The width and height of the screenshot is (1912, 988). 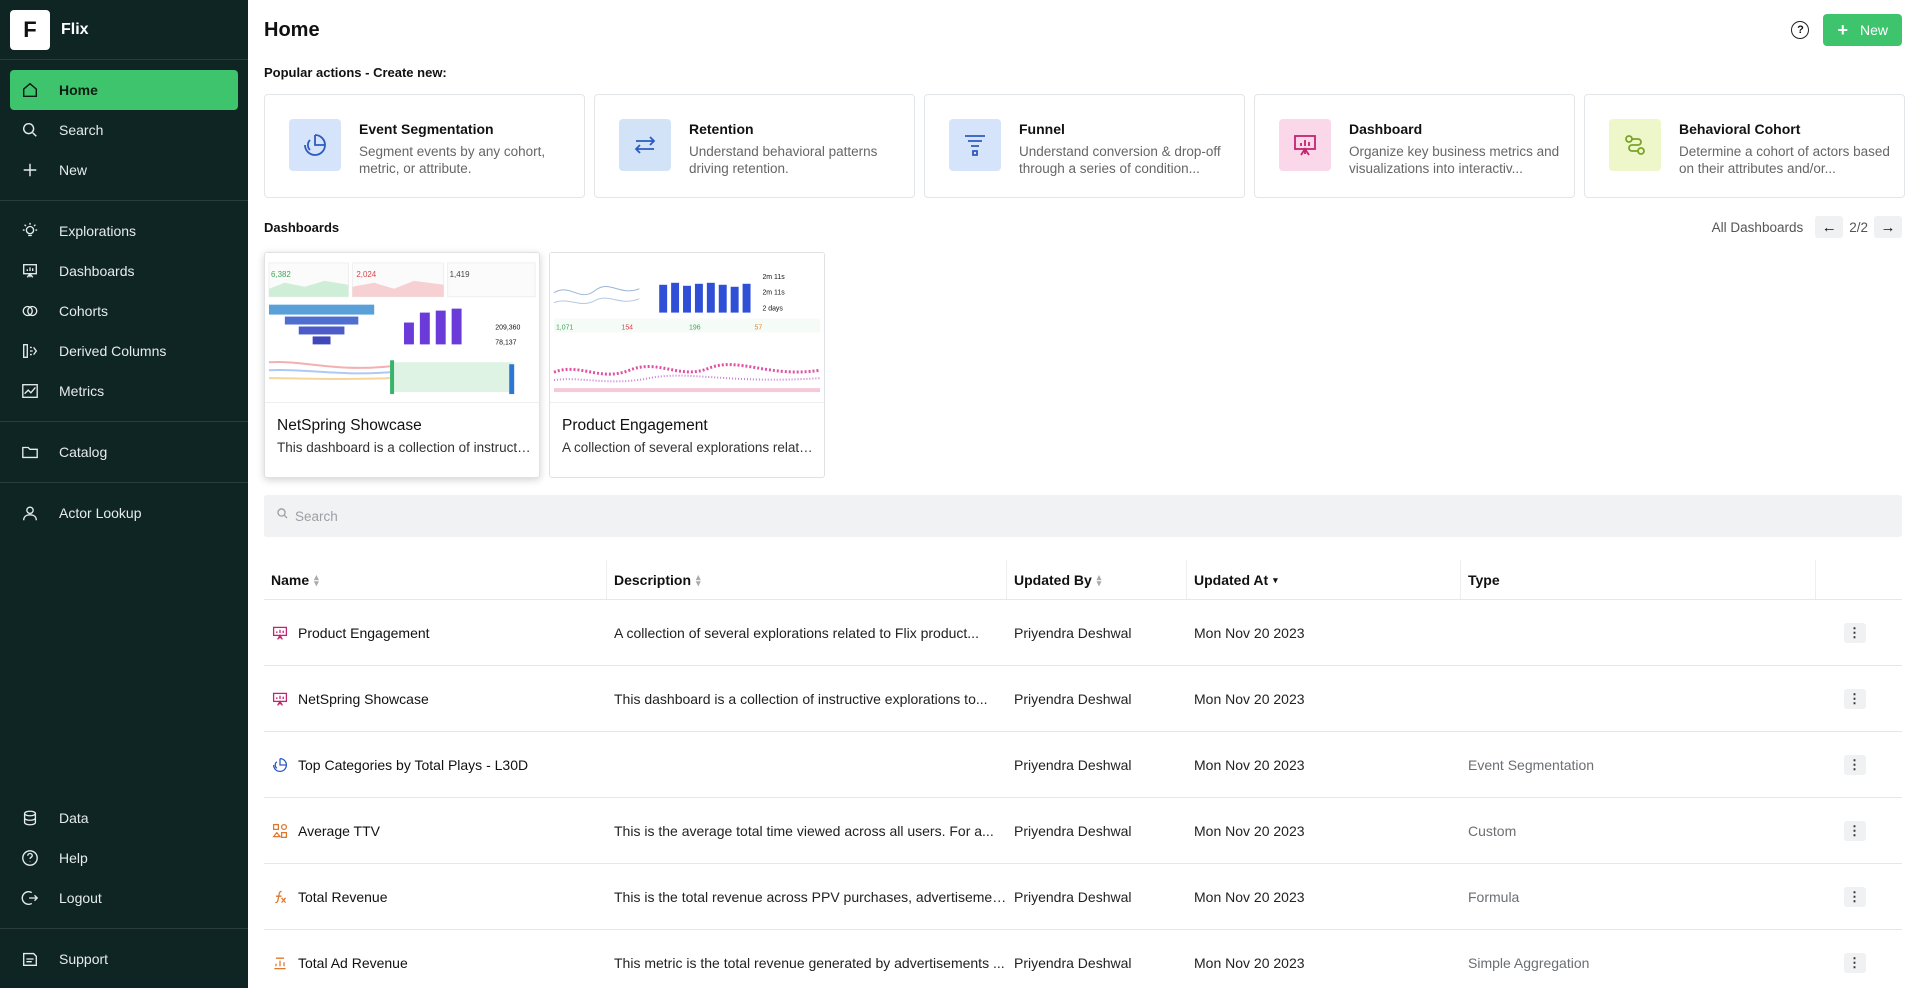 I want to click on search-icon, so click(x=30, y=130).